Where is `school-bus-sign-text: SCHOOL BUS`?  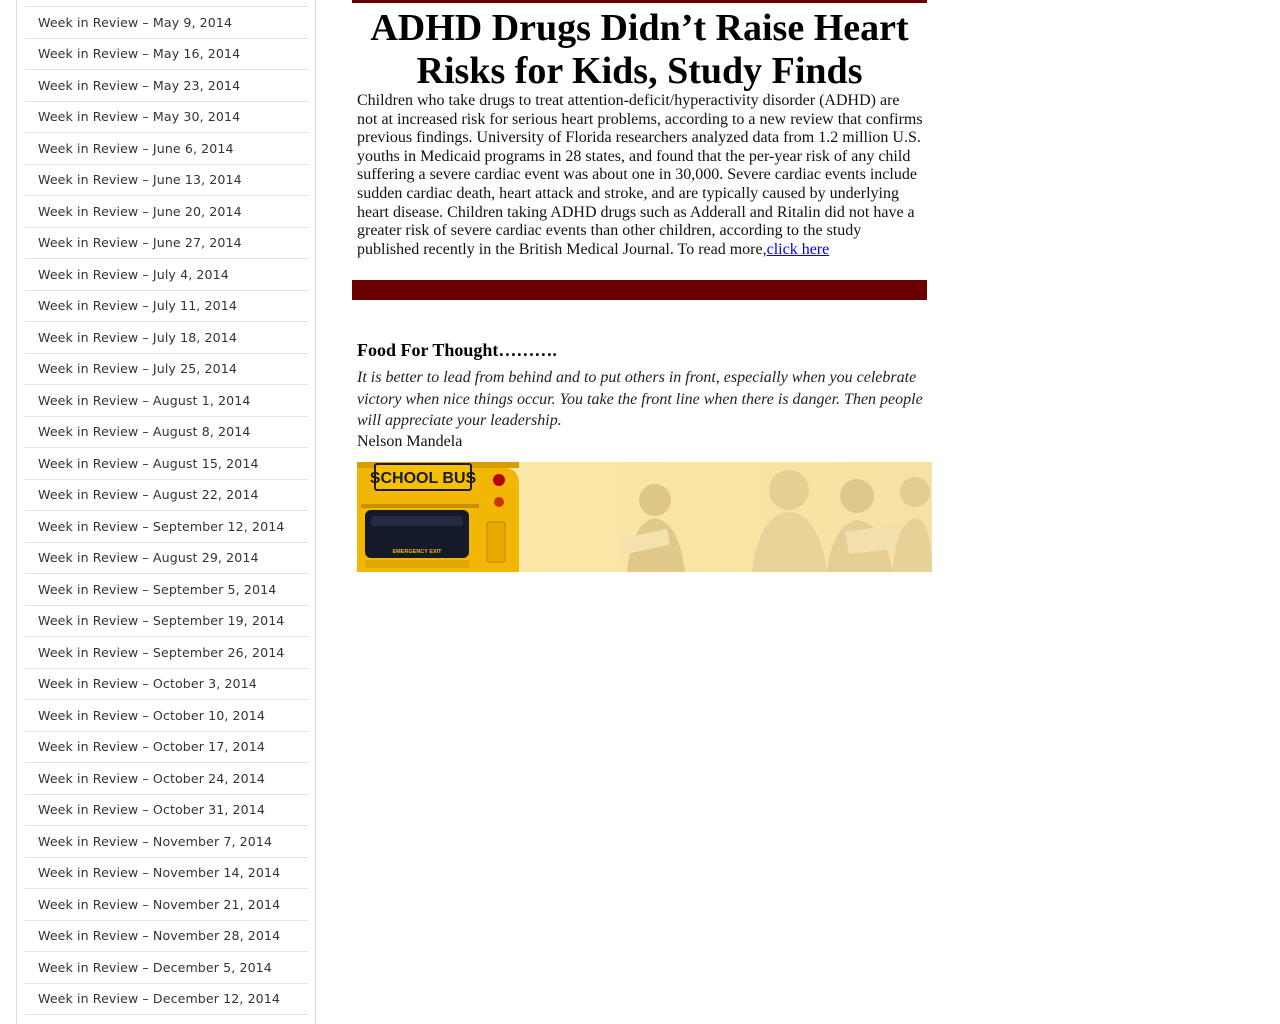 school-bus-sign-text: SCHOOL BUS is located at coordinates (423, 478).